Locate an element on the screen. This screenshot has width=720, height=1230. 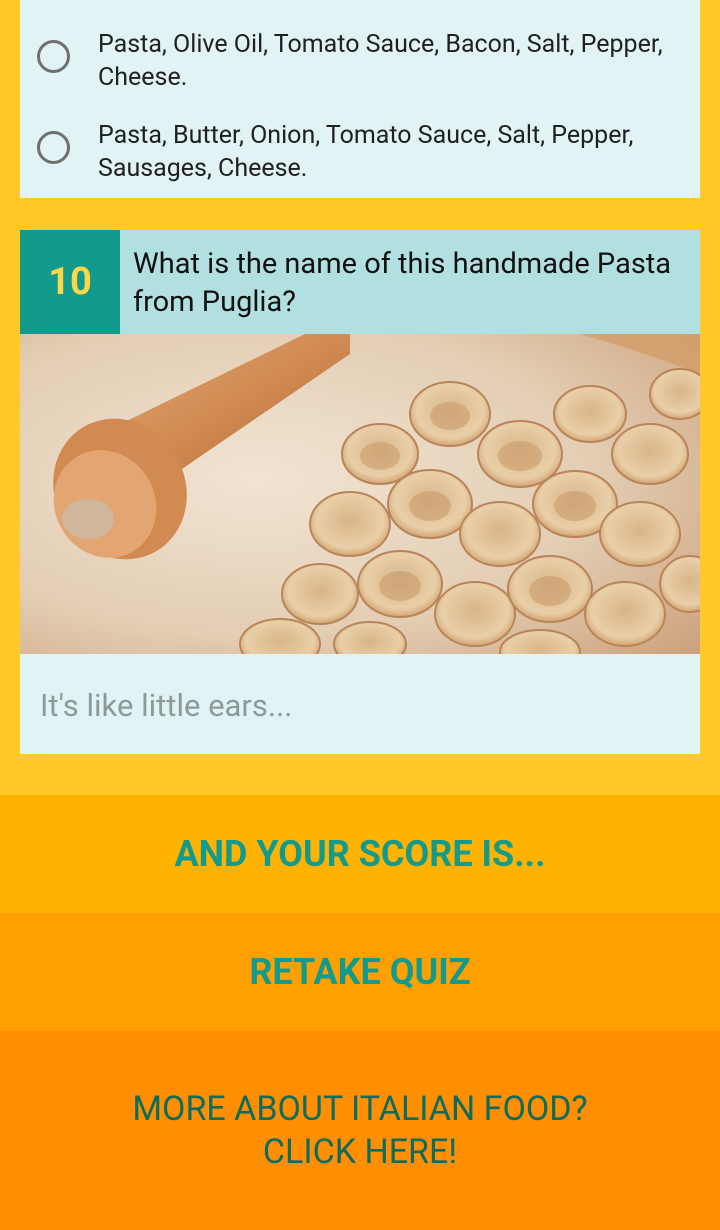
more-label-line1: MORE ABOUT ITALIAN FOOD? is located at coordinates (360, 1108).